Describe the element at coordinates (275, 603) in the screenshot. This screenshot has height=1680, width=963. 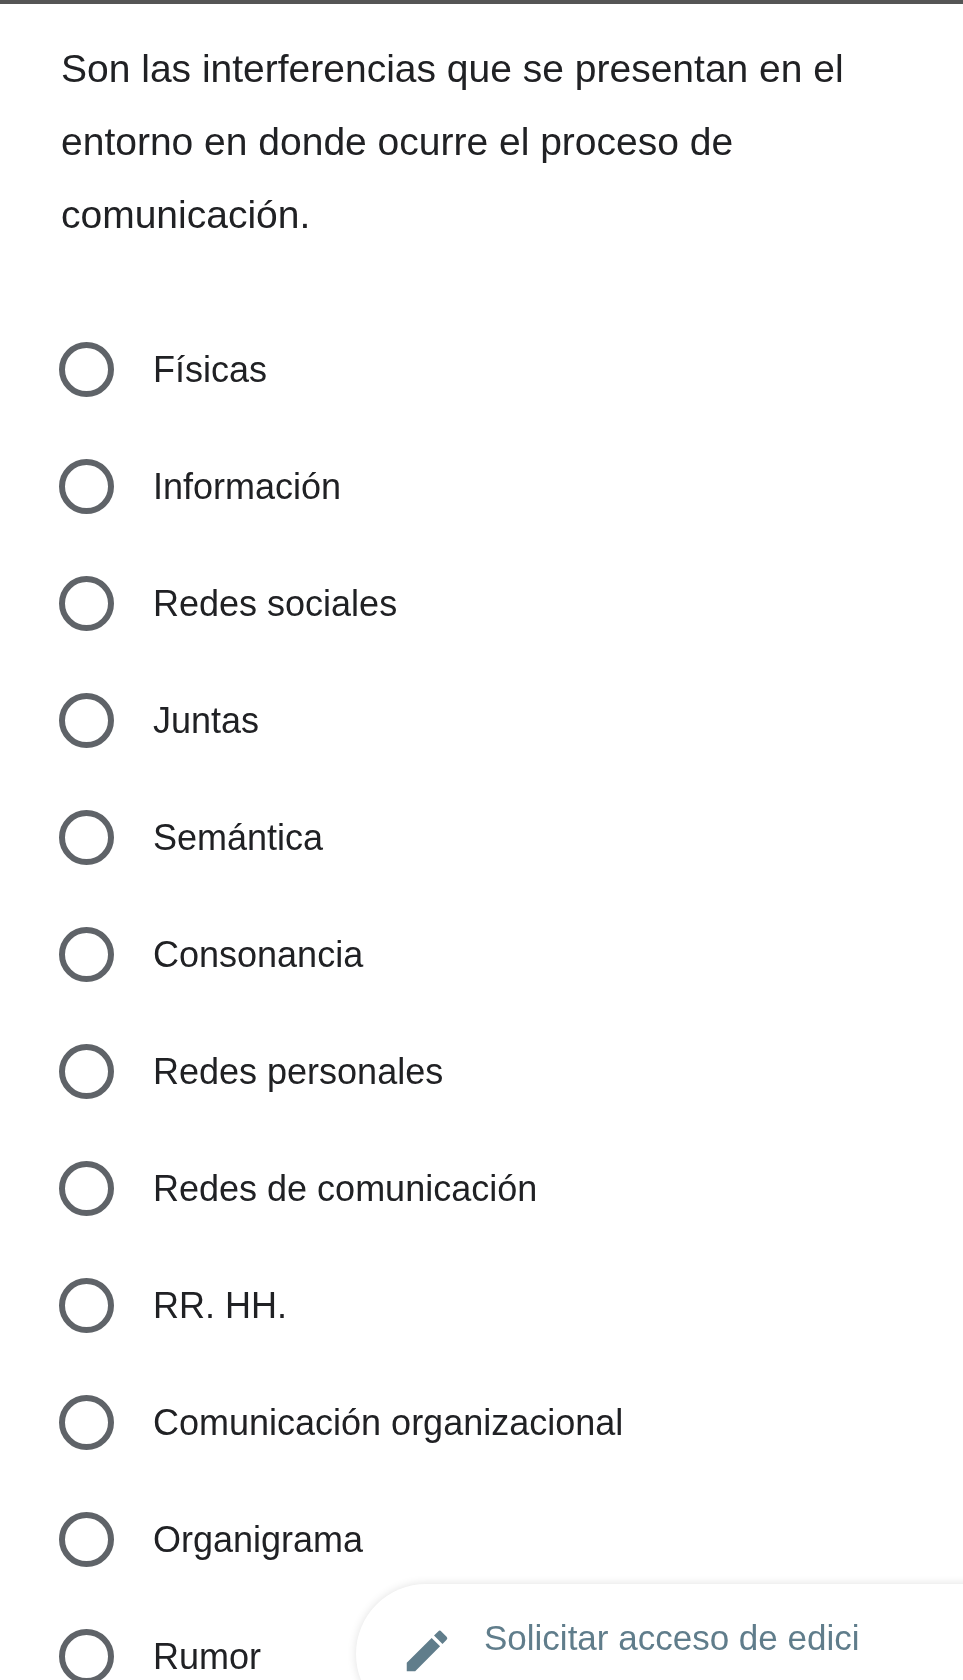
I see `option-label: Redes sociales` at that location.